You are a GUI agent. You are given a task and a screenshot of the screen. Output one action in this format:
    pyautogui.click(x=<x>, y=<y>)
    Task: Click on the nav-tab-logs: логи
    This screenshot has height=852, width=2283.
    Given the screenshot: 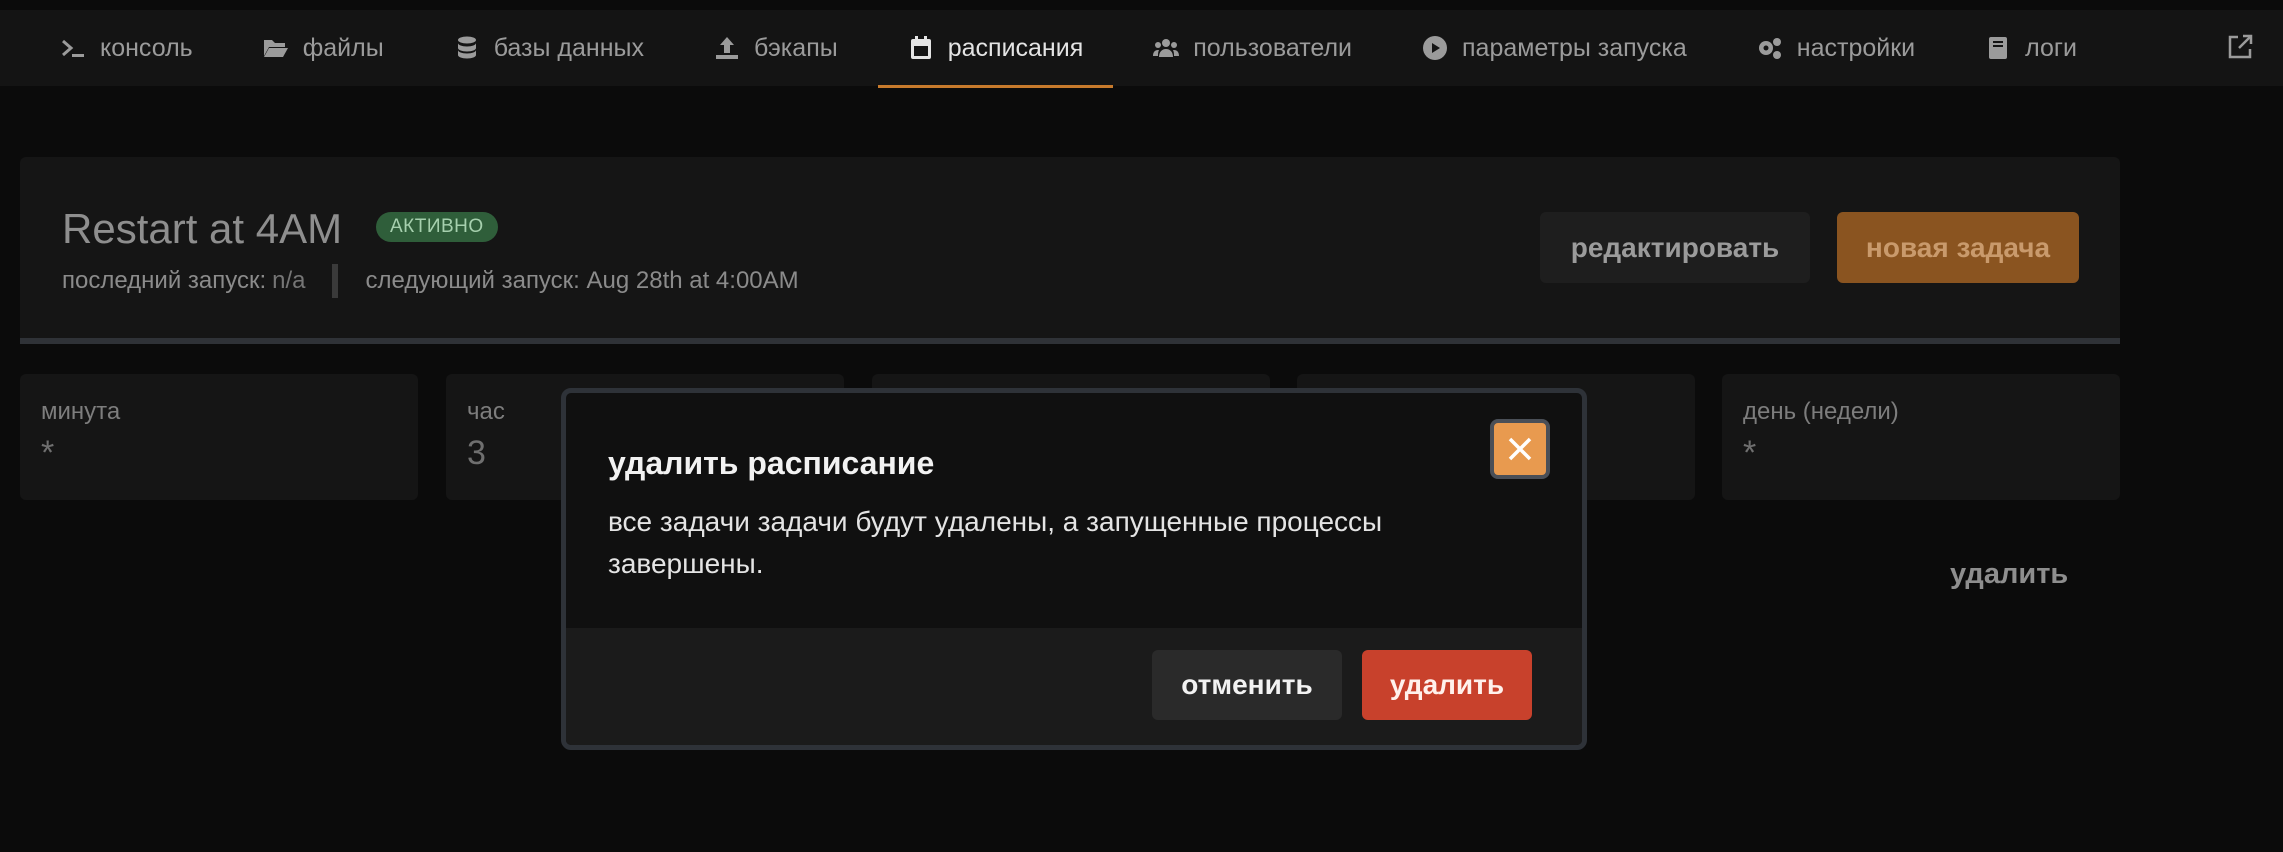 What is the action you would take?
    pyautogui.click(x=2031, y=48)
    